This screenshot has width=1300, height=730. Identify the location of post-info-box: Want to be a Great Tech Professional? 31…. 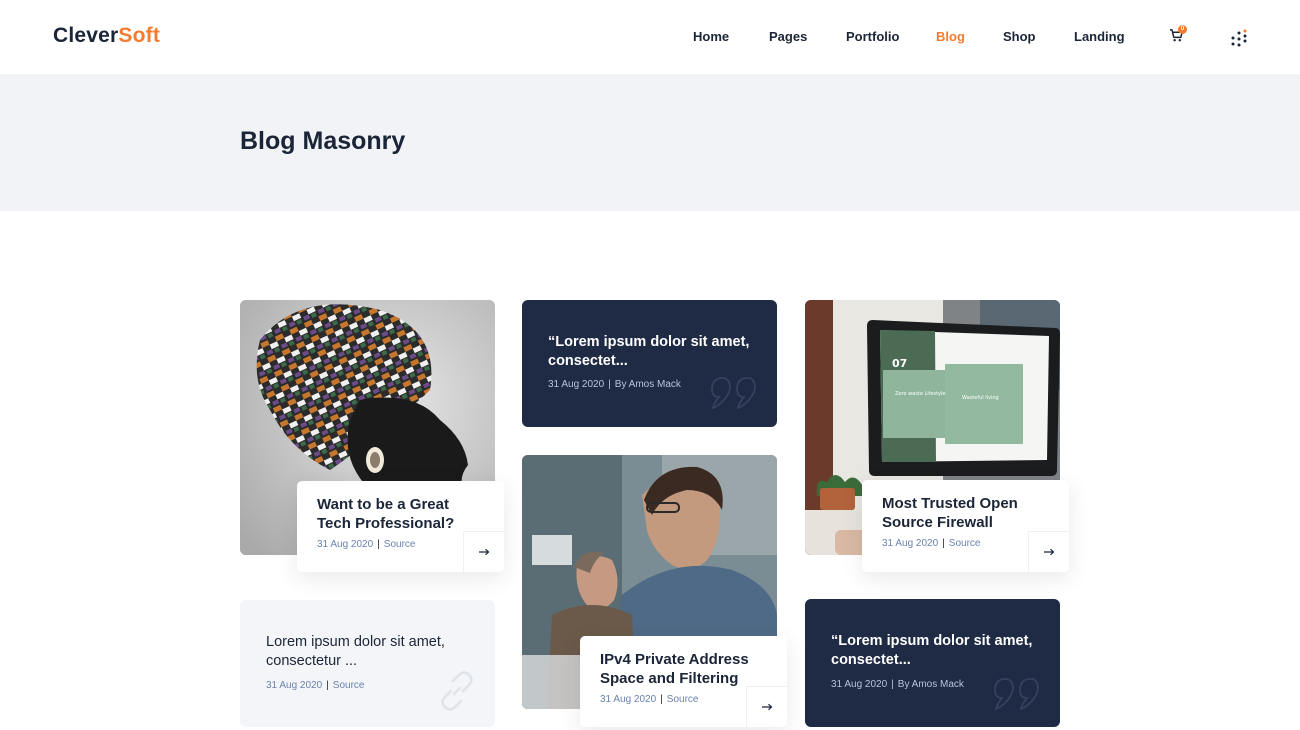
(400, 526).